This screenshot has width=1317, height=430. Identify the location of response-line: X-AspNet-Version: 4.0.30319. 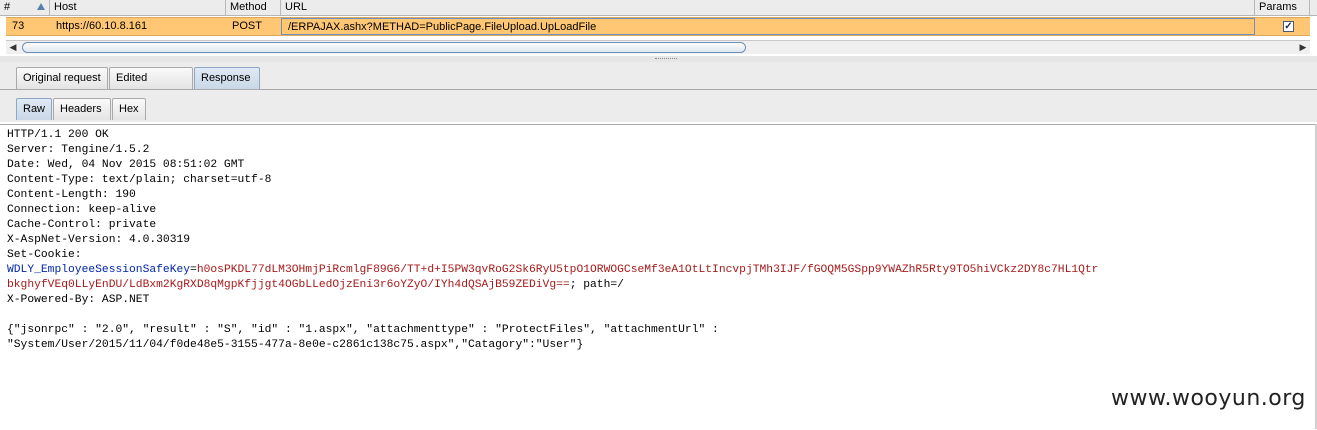
(99, 240).